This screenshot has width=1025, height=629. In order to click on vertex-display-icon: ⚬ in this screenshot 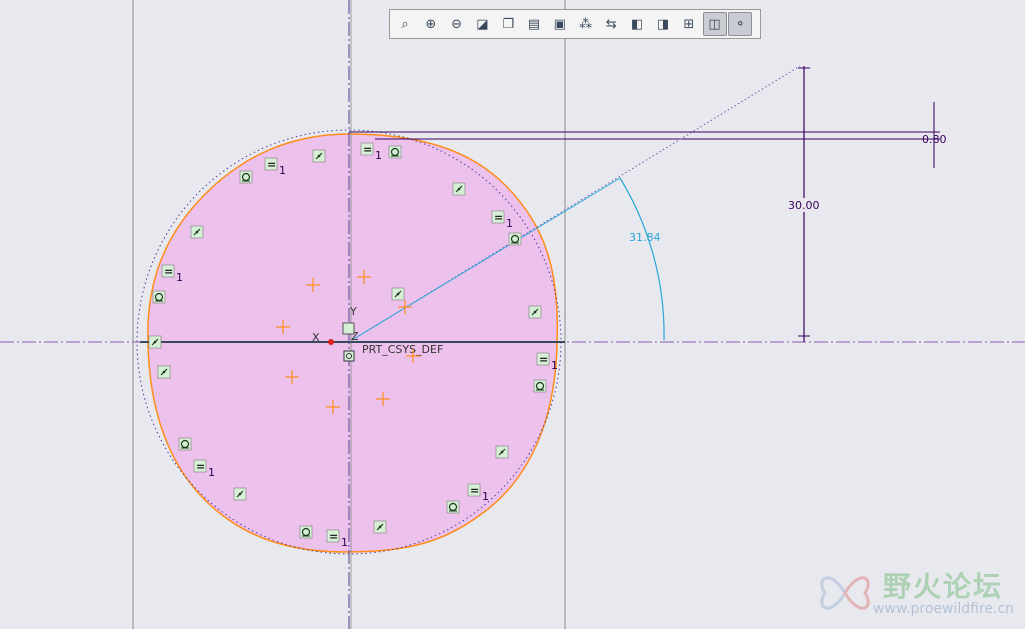, I will do `click(740, 24)`.